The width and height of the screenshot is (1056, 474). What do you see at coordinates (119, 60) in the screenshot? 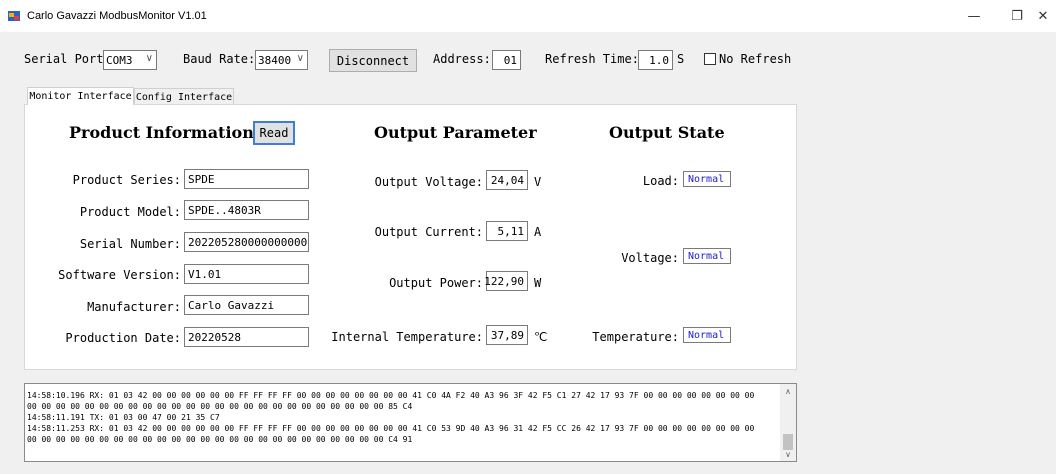
I see `serial-port-value: COM3` at bounding box center [119, 60].